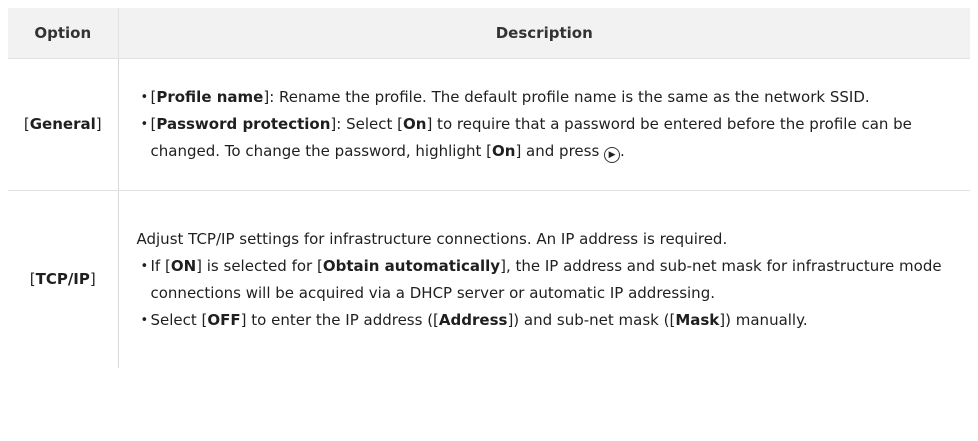  What do you see at coordinates (243, 124) in the screenshot?
I see `setting-name: Password protection` at bounding box center [243, 124].